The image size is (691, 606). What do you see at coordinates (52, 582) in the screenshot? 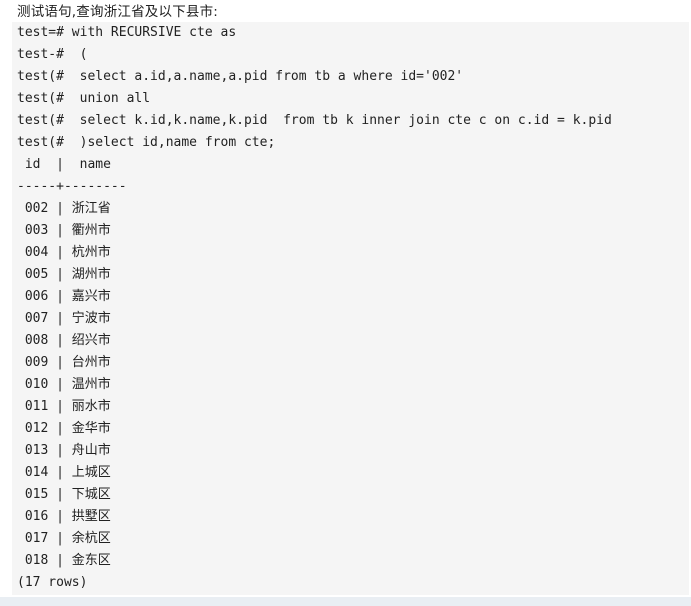
I see `row-count: (17 rows)` at bounding box center [52, 582].